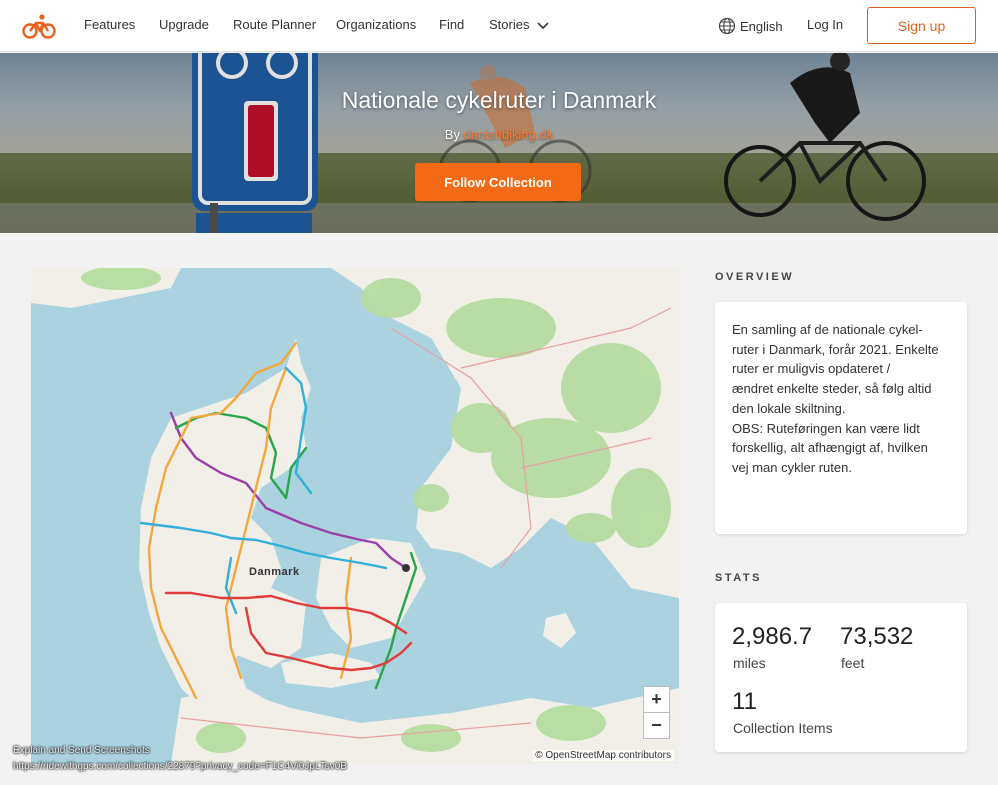  Describe the element at coordinates (738, 578) in the screenshot. I see `stats-heading: STATS` at that location.